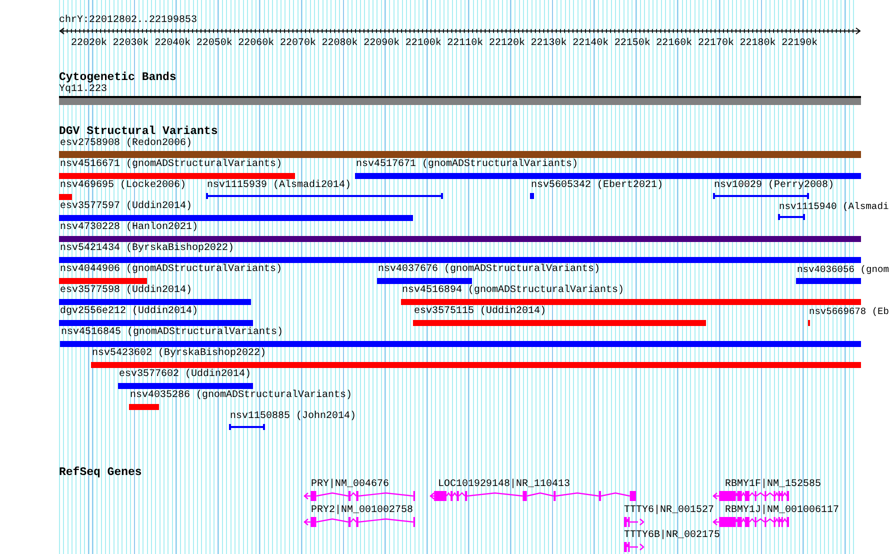 This screenshot has height=554, width=890. Describe the element at coordinates (834, 206) in the screenshot. I see `variant-label: nsv1115940 (Alsmadi` at that location.